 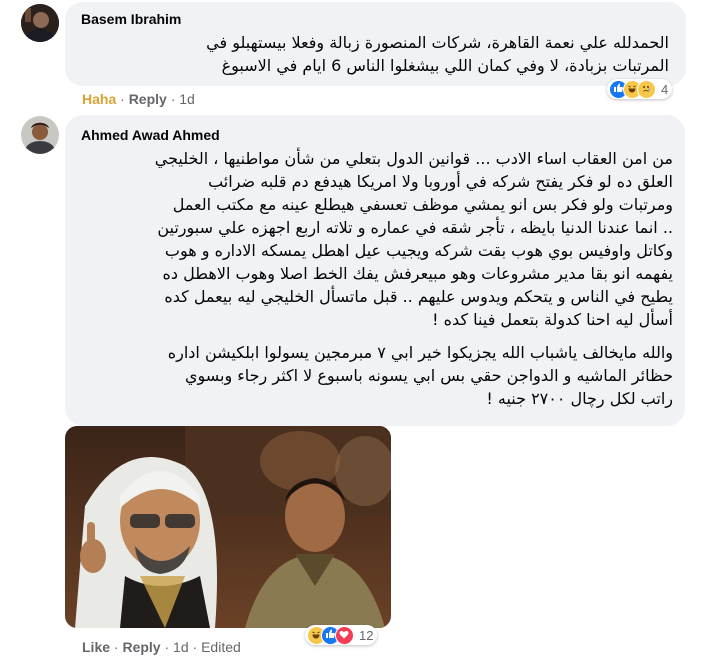 I want to click on like-action: Like, so click(x=96, y=647).